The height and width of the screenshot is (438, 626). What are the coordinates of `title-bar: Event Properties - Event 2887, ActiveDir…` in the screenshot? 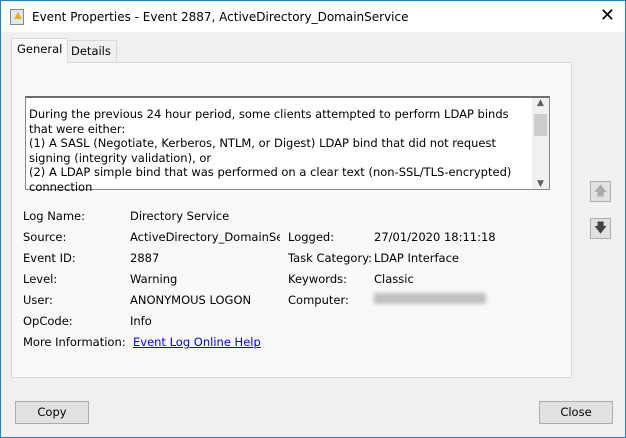 It's located at (313, 16).